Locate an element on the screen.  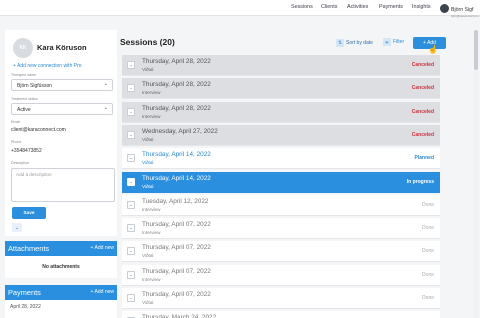
email-label: Email is located at coordinates (15, 122).